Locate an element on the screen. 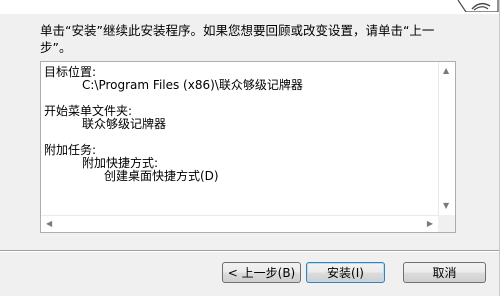 The width and height of the screenshot is (500, 296). instruction-line-2: 步”。 is located at coordinates (56, 47).